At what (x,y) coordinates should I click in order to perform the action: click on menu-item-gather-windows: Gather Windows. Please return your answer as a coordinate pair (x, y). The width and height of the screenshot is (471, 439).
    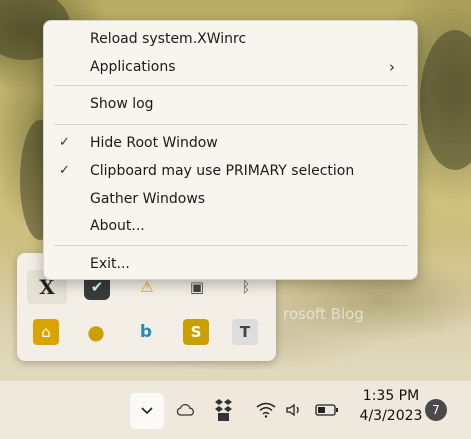
    Looking at the image, I should click on (230, 199).